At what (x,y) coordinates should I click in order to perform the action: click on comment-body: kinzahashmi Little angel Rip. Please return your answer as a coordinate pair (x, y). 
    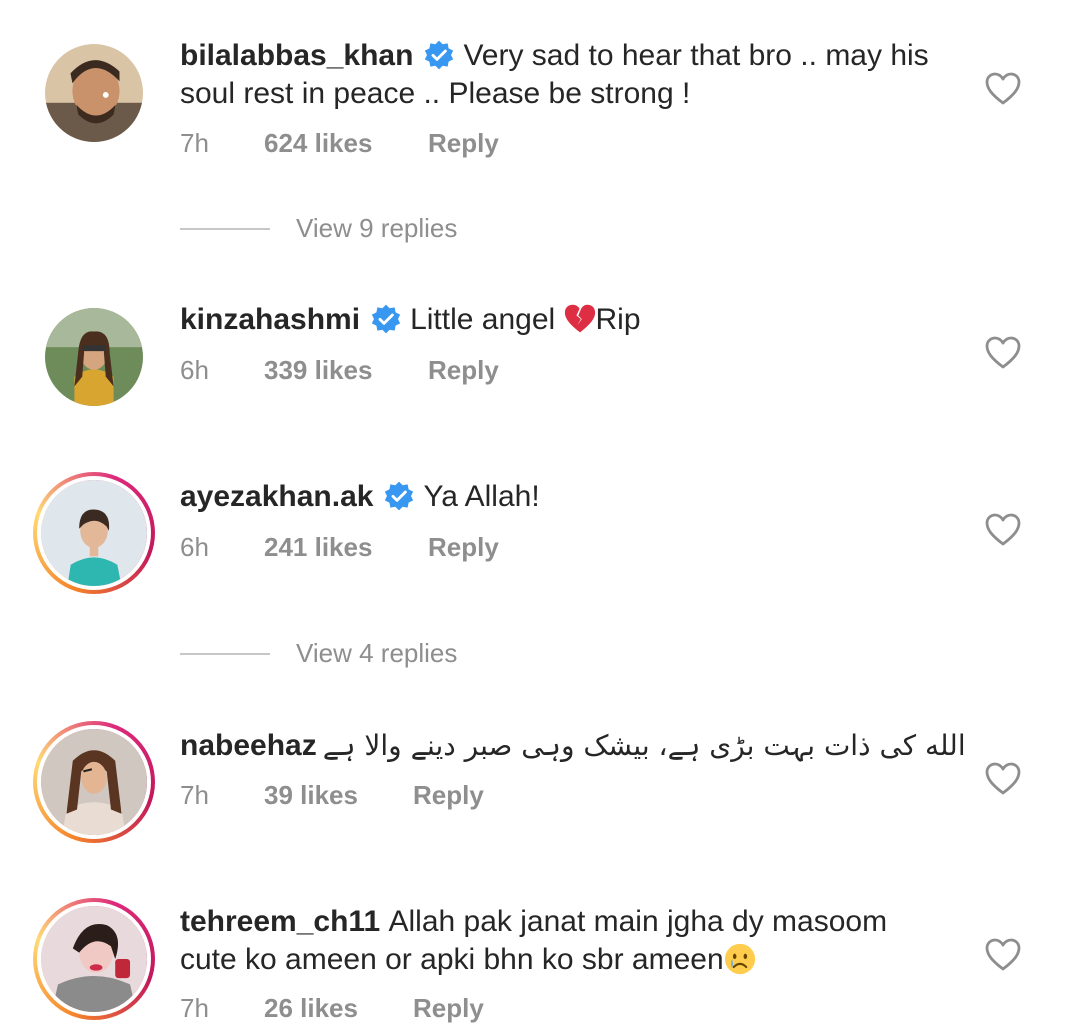
    Looking at the image, I should click on (575, 320).